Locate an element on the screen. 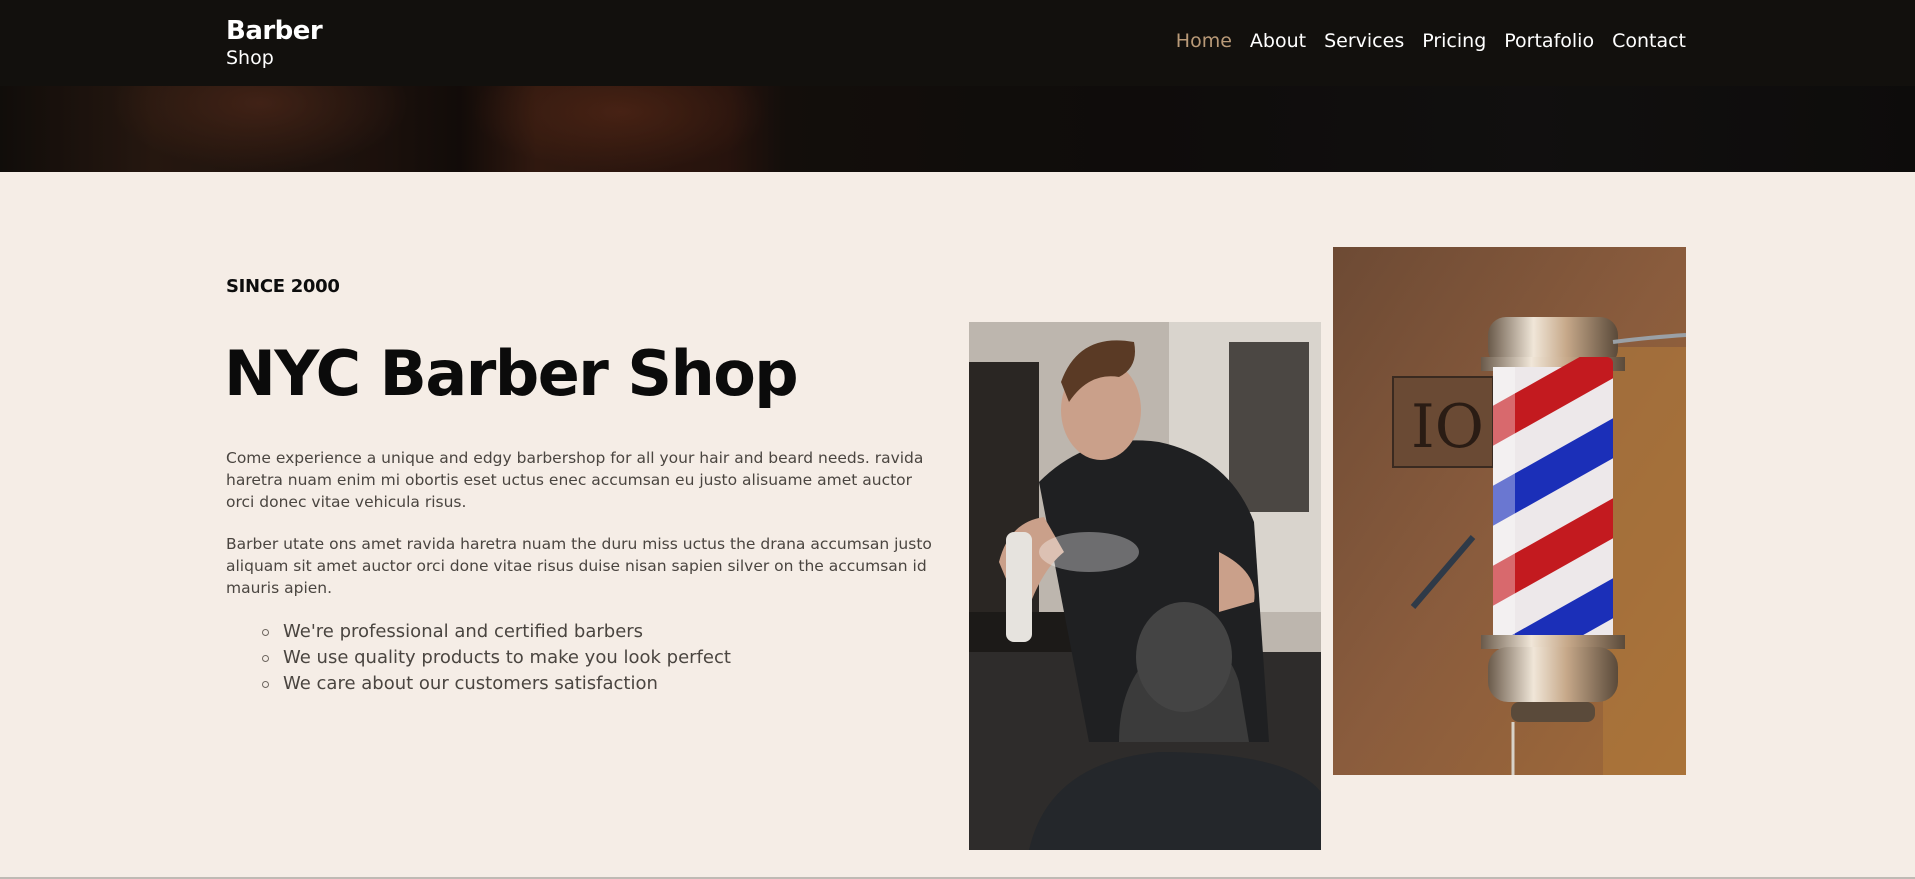  brand-logo: Barber Shop is located at coordinates (274, 43).